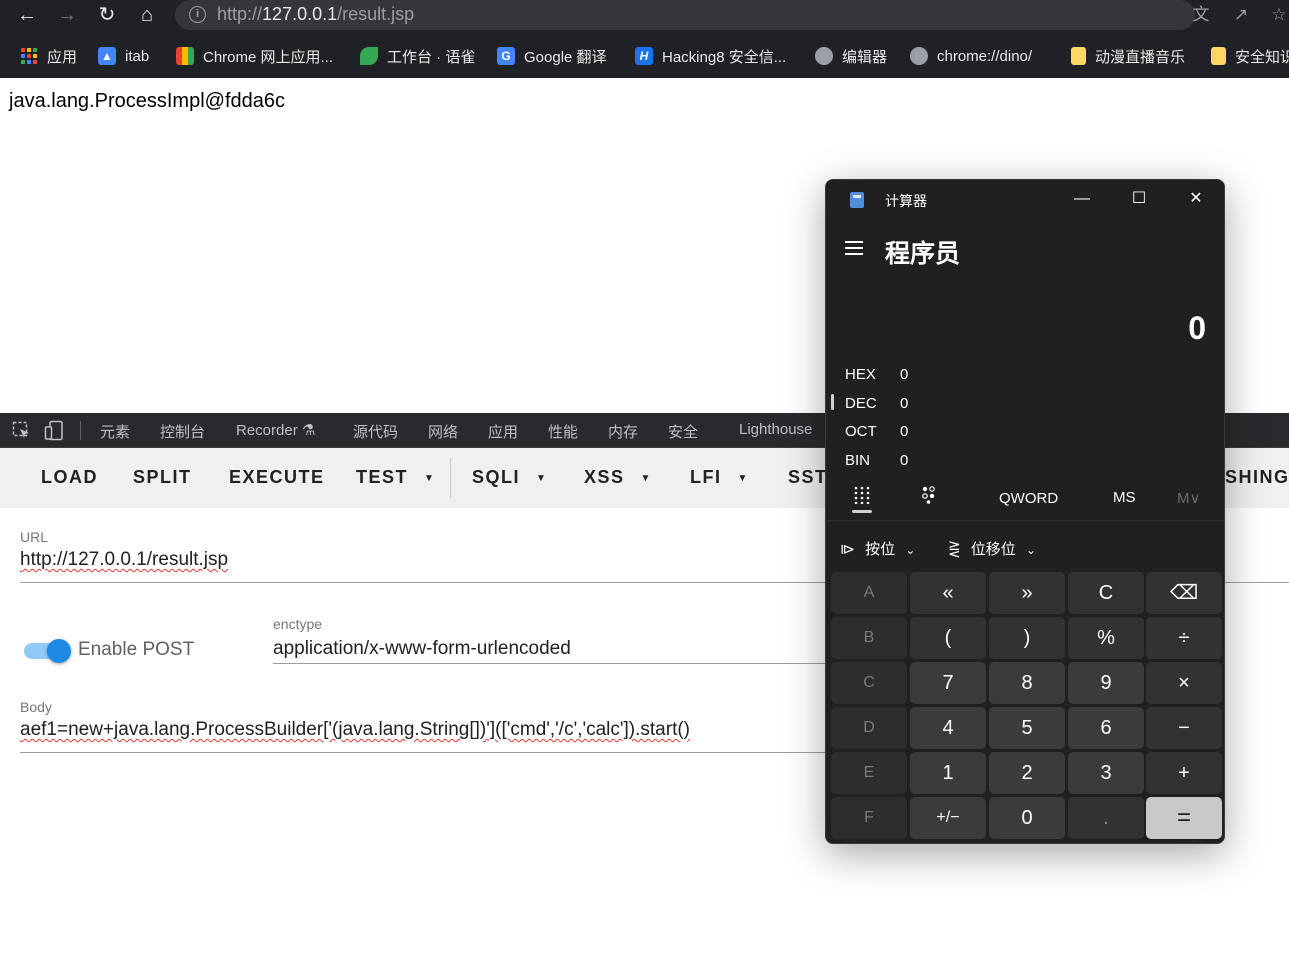 The width and height of the screenshot is (1289, 958). What do you see at coordinates (506, 56) in the screenshot?
I see `google-translate-icon: G` at bounding box center [506, 56].